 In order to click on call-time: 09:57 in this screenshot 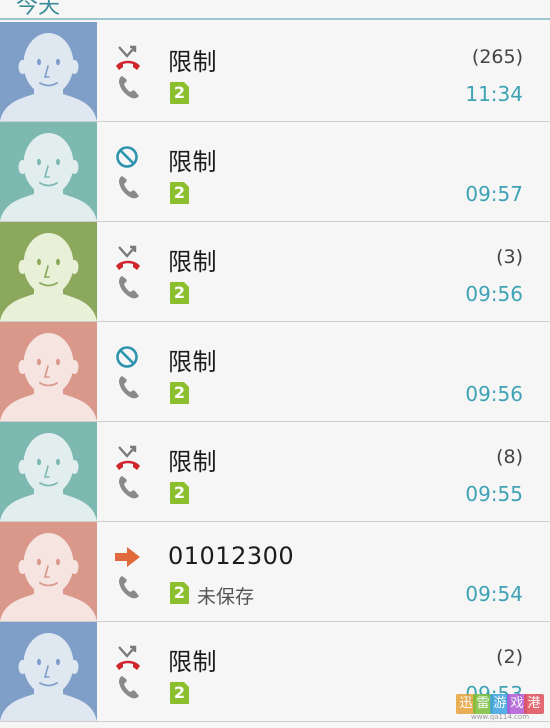, I will do `click(494, 194)`.